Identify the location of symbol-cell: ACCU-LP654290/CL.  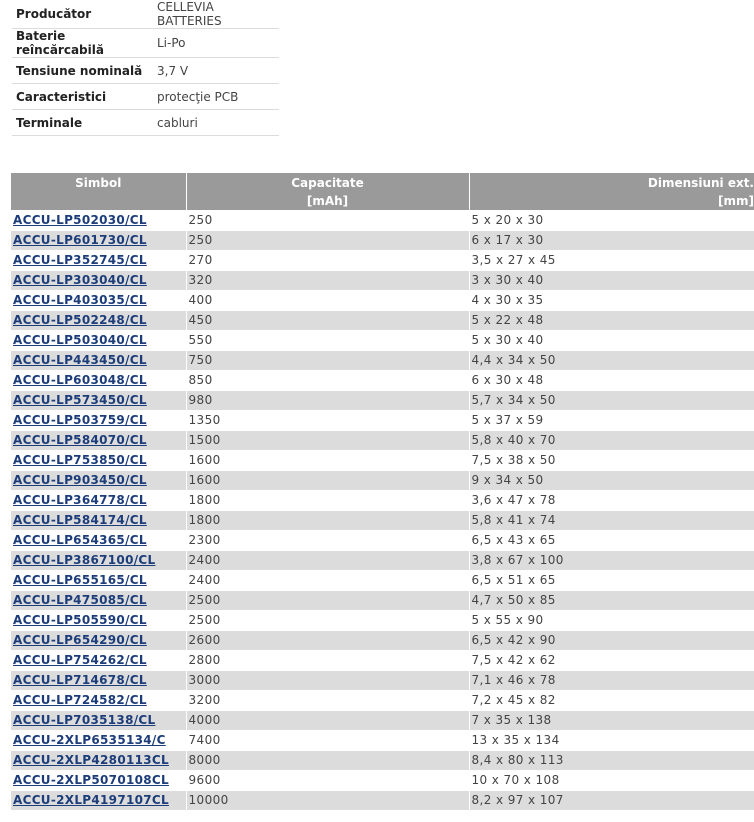
(98, 640).